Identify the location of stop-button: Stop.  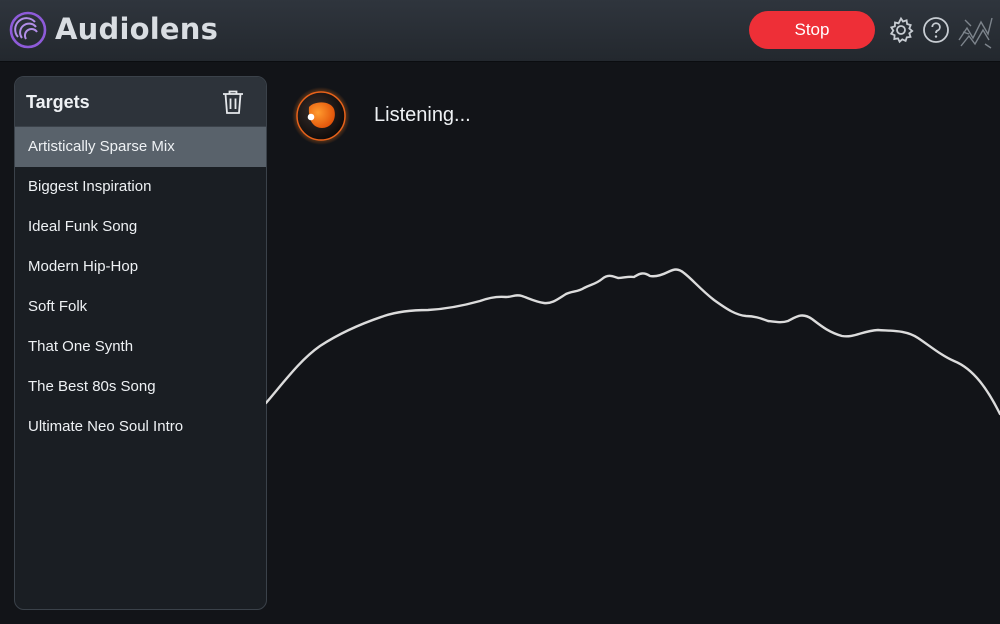
(812, 30).